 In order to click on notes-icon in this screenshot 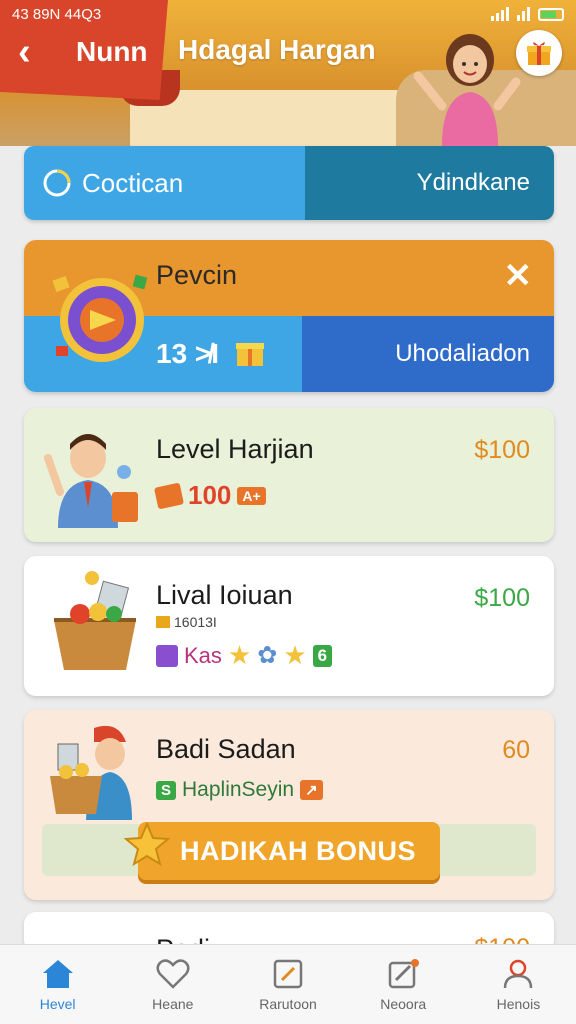, I will do `click(404, 973)`.